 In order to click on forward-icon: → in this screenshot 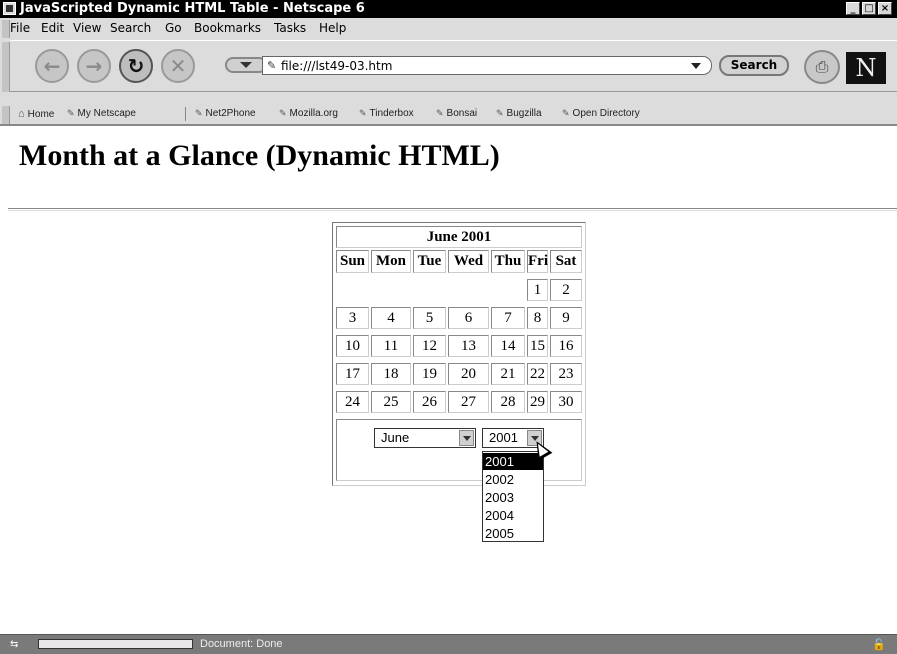, I will do `click(94, 66)`.